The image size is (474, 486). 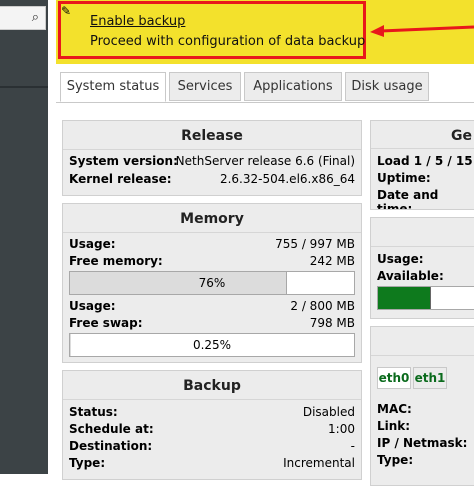 I want to click on backup-title: Backup, so click(x=212, y=385).